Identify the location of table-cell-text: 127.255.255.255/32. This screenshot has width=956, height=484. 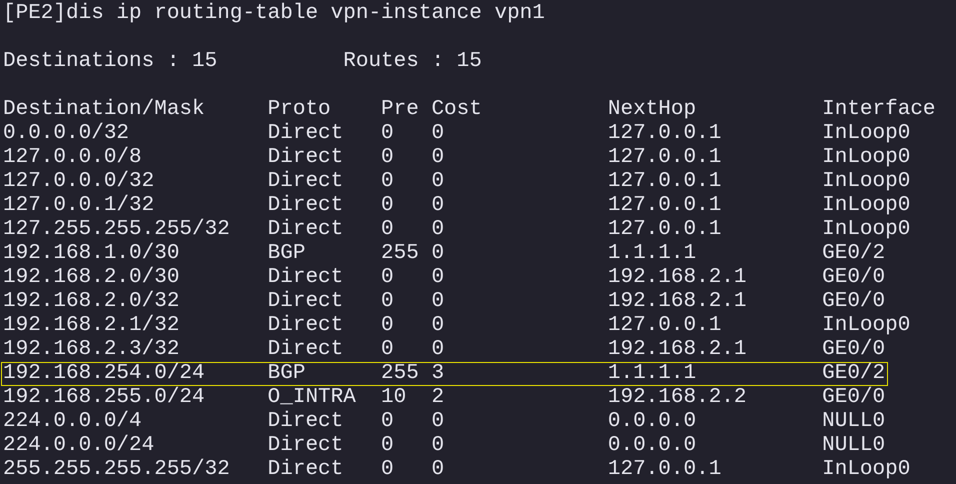
(117, 230).